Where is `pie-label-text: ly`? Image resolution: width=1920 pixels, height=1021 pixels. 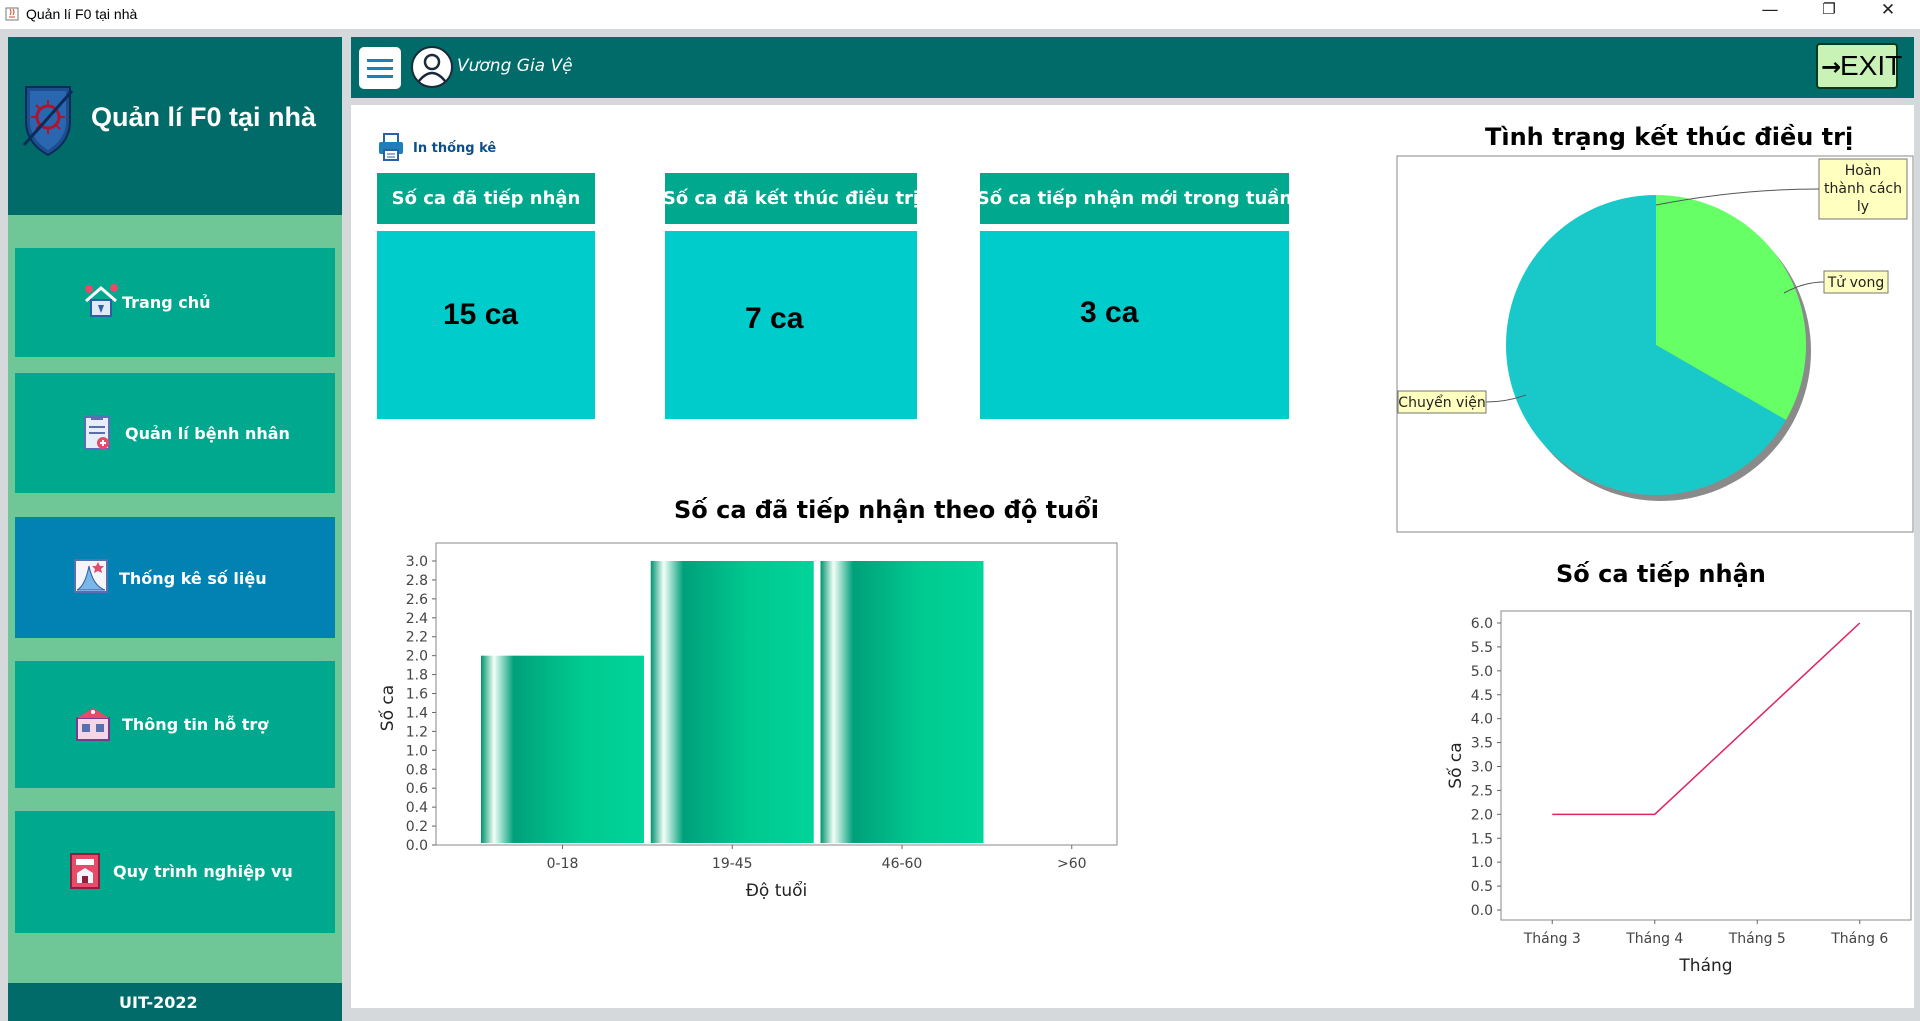 pie-label-text: ly is located at coordinates (1863, 207).